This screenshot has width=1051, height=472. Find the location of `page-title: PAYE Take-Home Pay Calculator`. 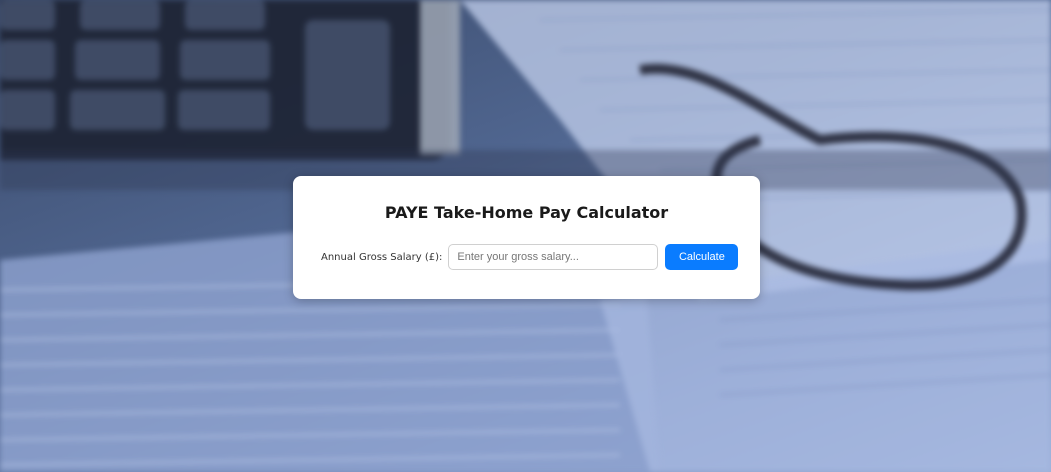

page-title: PAYE Take-Home Pay Calculator is located at coordinates (526, 212).